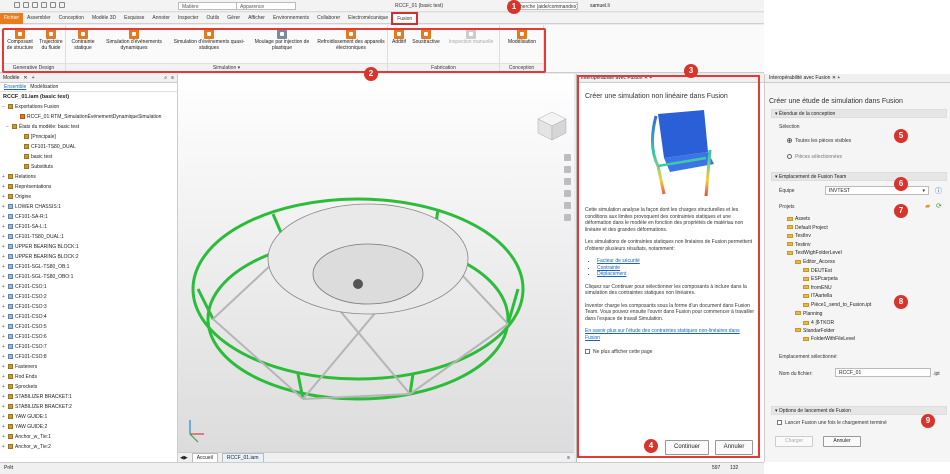  Describe the element at coordinates (88, 167) in the screenshot. I see `tree-item: Substituts` at that location.